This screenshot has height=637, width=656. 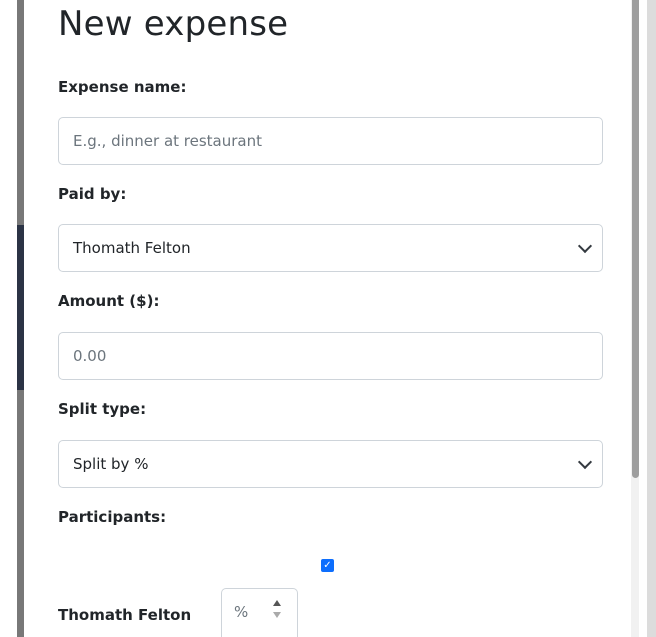 I want to click on scrollbar-thumb, so click(x=635, y=239).